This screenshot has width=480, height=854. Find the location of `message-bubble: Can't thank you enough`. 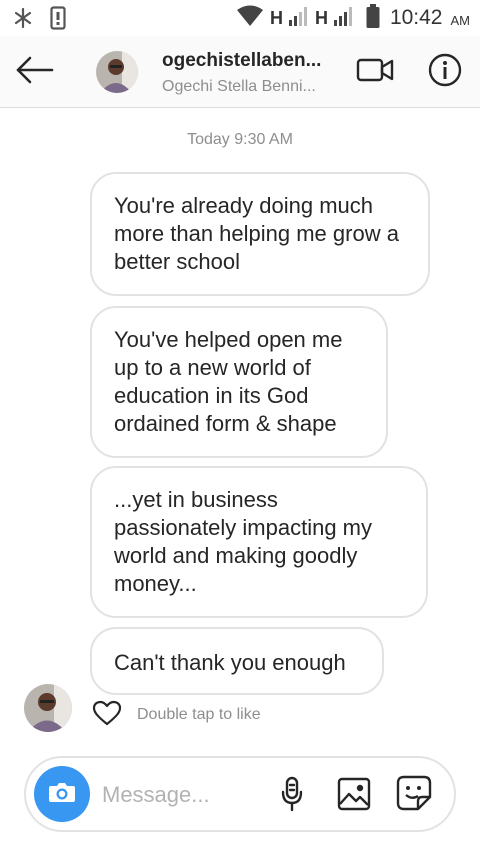

message-bubble: Can't thank you enough is located at coordinates (237, 661).